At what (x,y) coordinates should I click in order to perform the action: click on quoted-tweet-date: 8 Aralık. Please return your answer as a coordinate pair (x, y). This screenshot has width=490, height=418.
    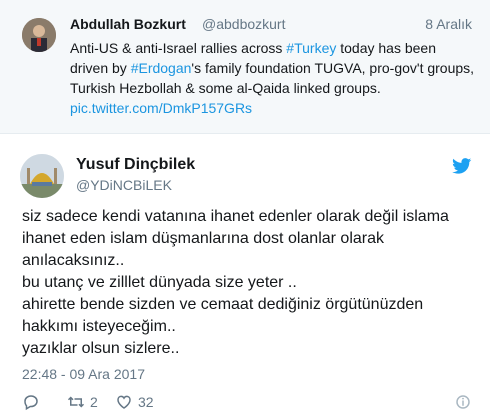
    Looking at the image, I should click on (448, 24).